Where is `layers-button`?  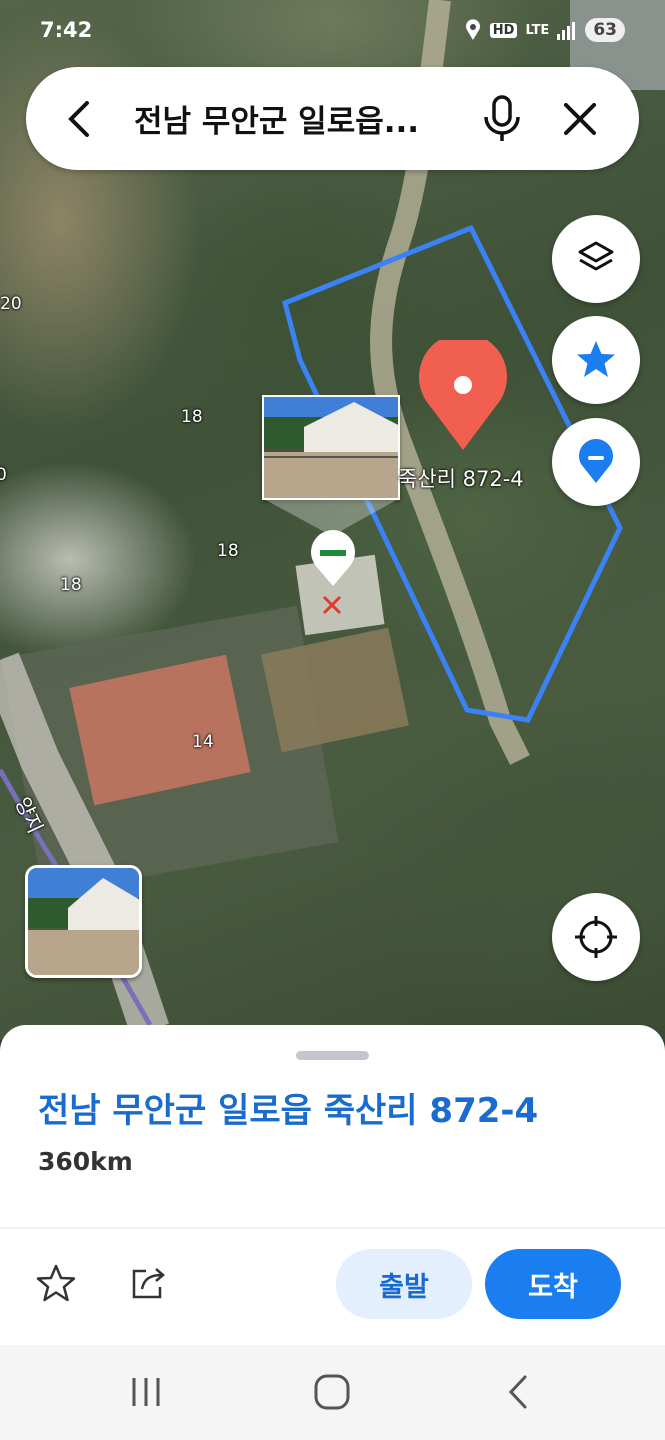
layers-button is located at coordinates (596, 259).